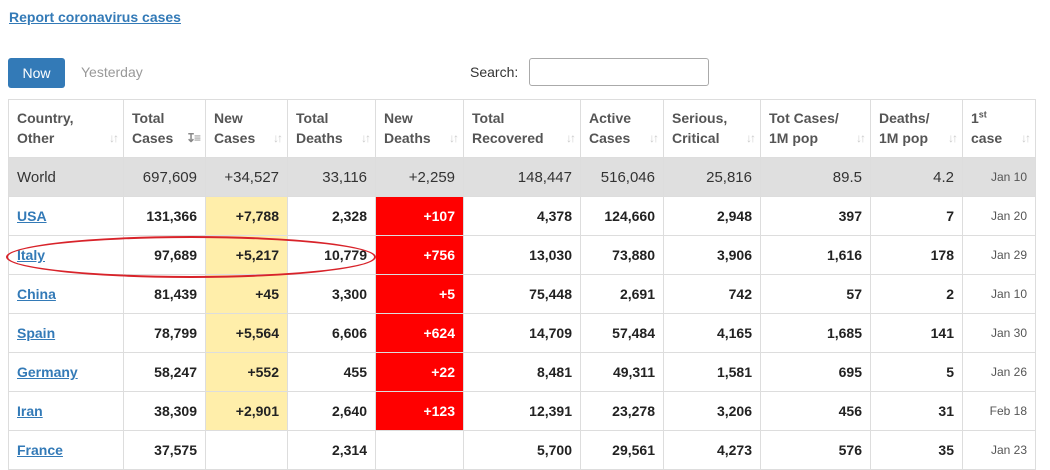  I want to click on cell-total-deaths: 6,606, so click(331, 333).